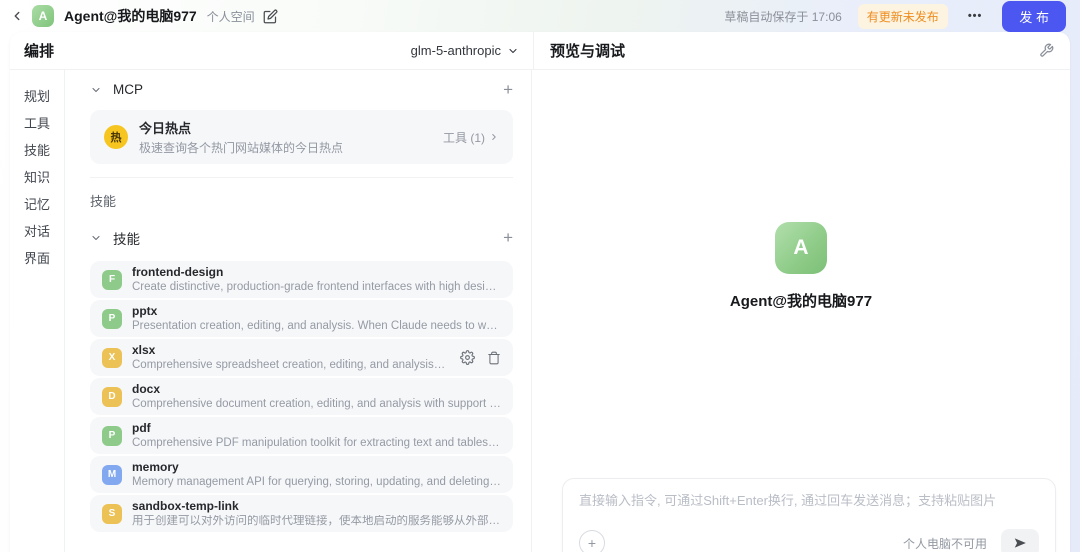  Describe the element at coordinates (494, 357) in the screenshot. I see `skill-delete-icon` at that location.